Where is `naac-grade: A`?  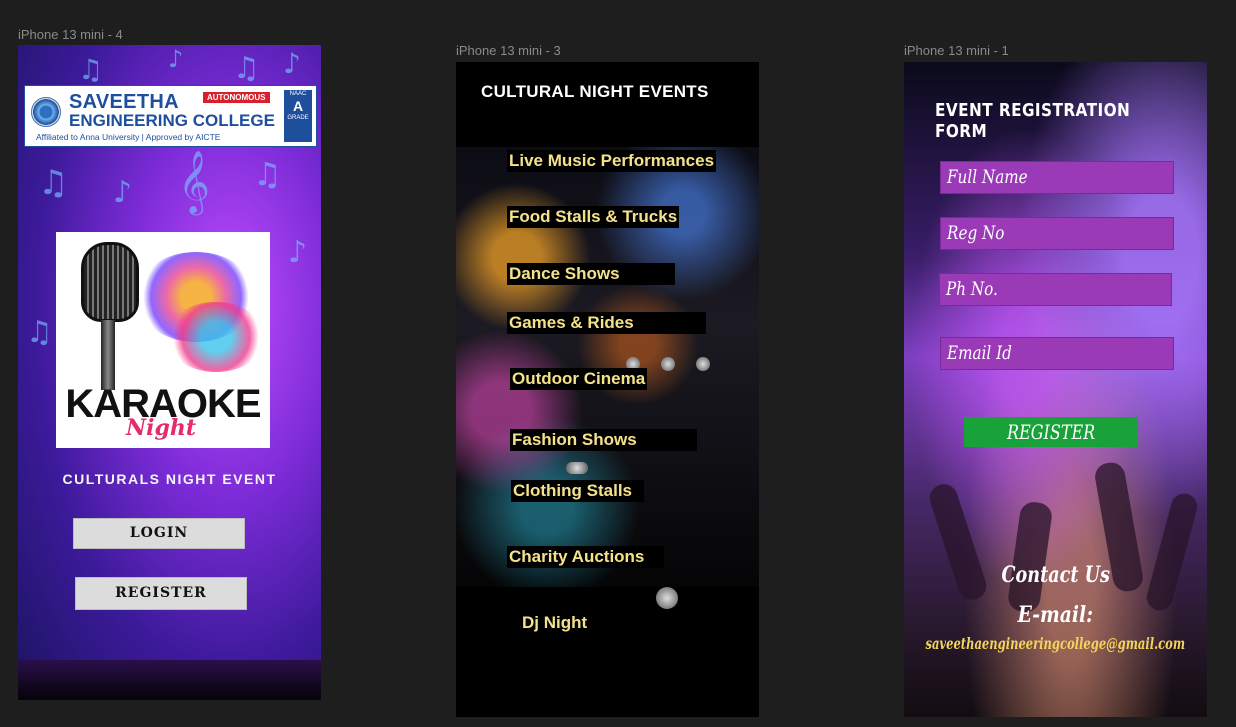
naac-grade: A is located at coordinates (298, 106).